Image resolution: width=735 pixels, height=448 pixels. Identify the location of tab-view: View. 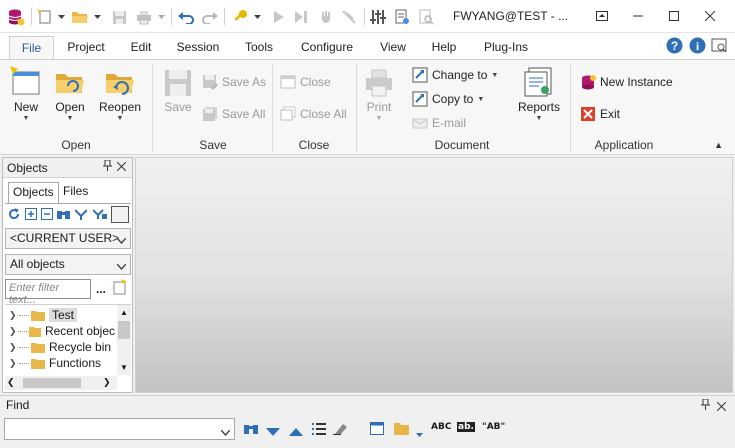
(393, 48).